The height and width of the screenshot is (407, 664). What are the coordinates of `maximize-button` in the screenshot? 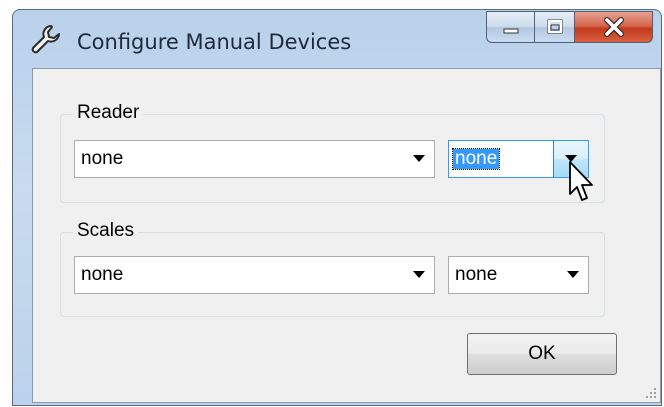 It's located at (555, 27).